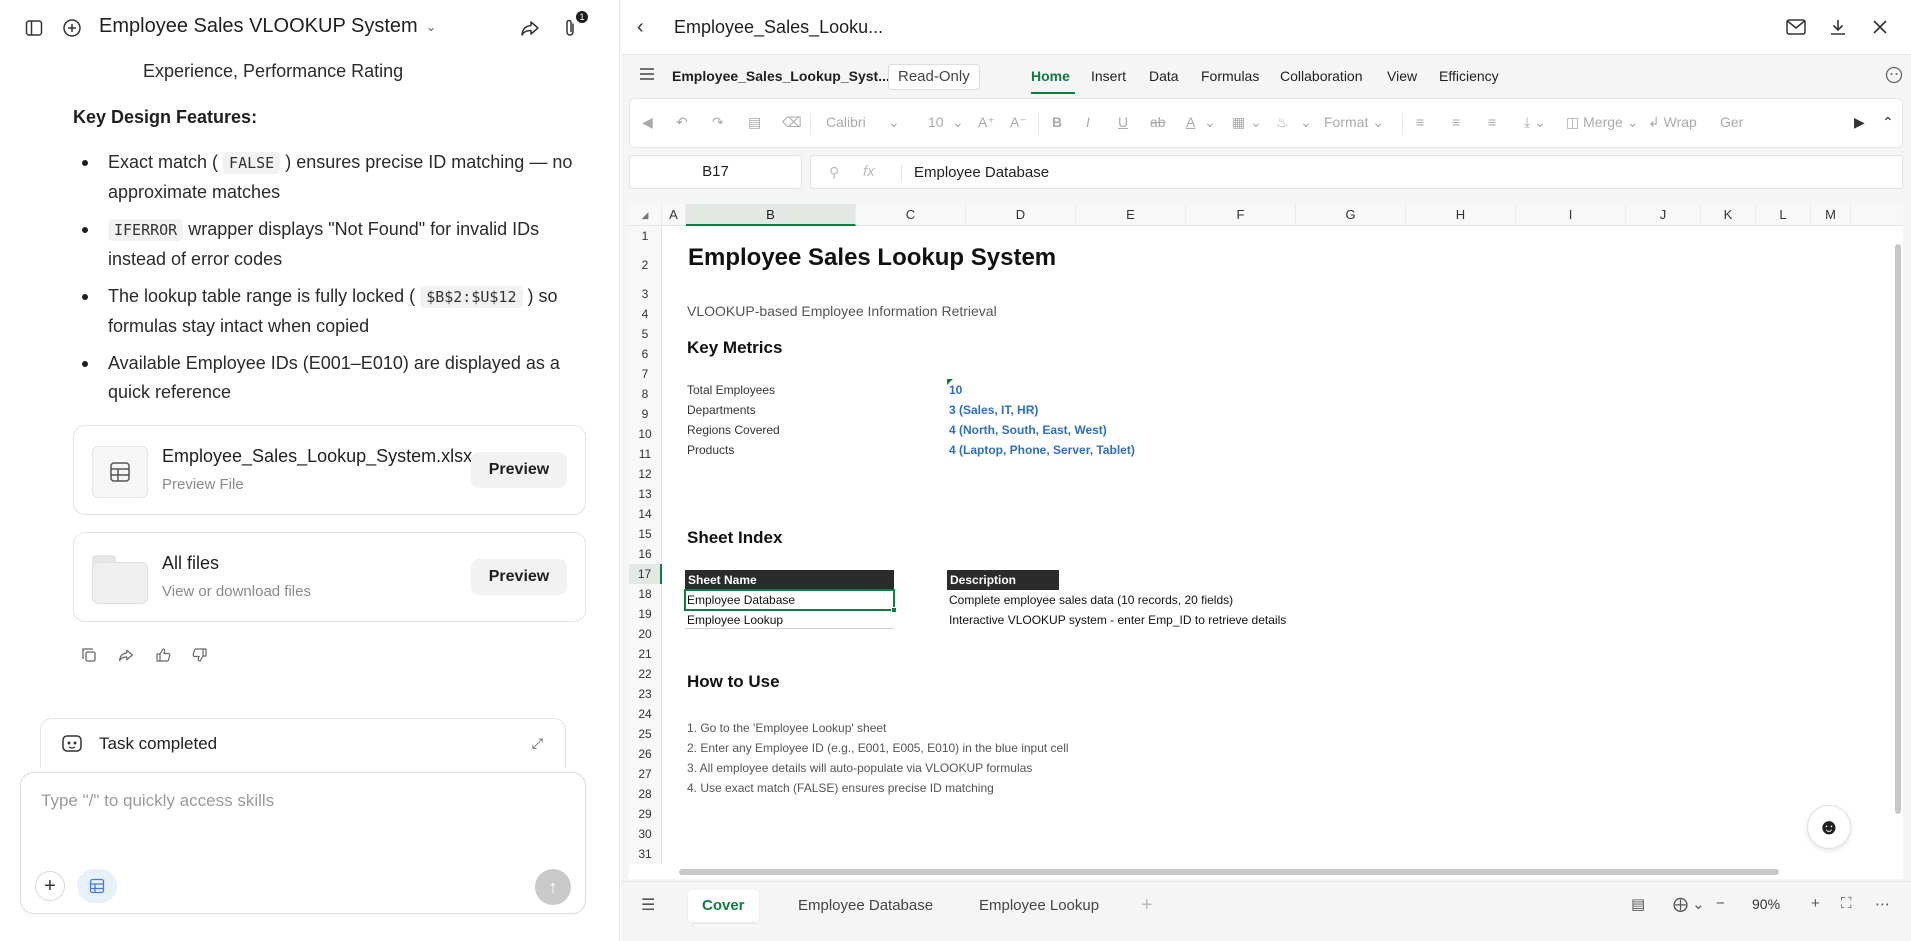  I want to click on preview-all-button: Preview, so click(519, 577).